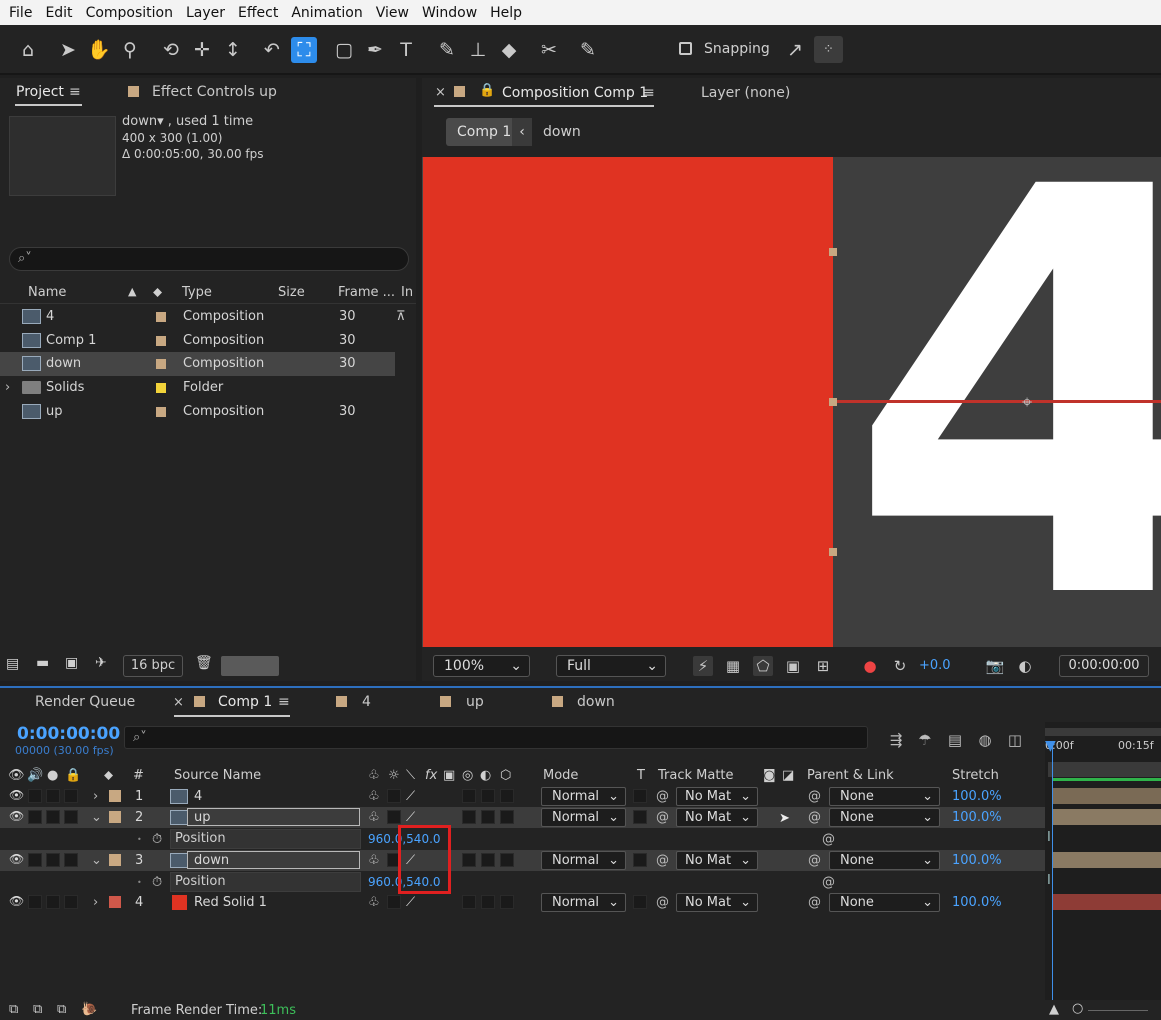  Describe the element at coordinates (662, 860) in the screenshot. I see `matte-link-icon: @` at that location.